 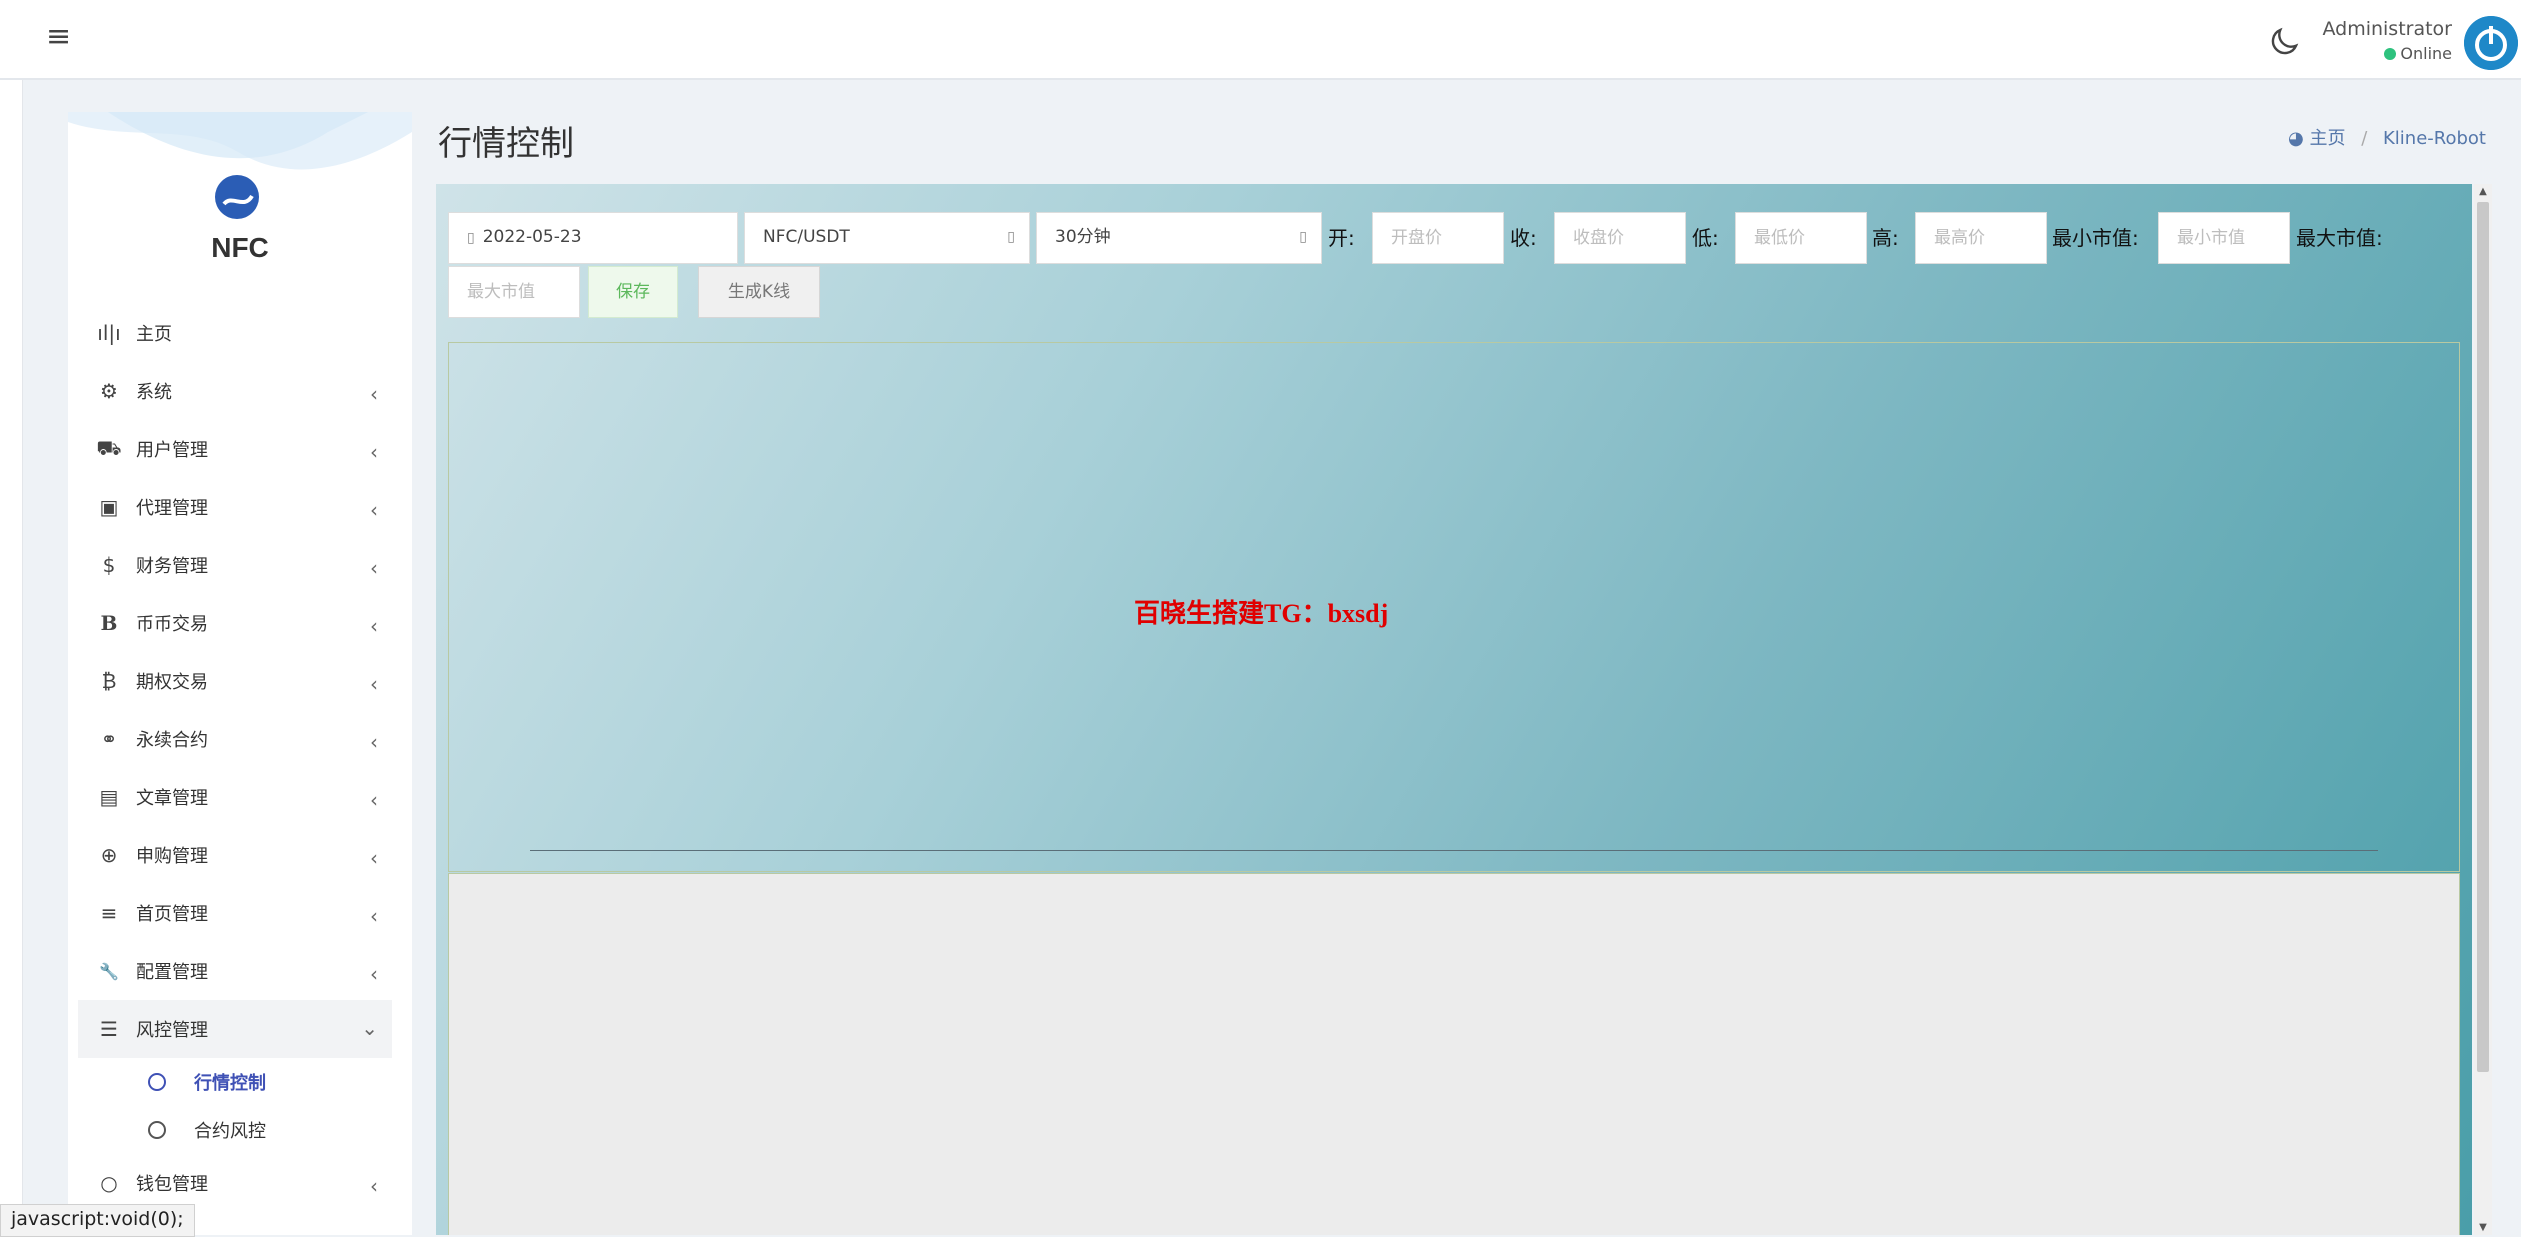 What do you see at coordinates (235, 971) in the screenshot?
I see `sidebar-item-config: 🔧 配置管理 ‹` at bounding box center [235, 971].